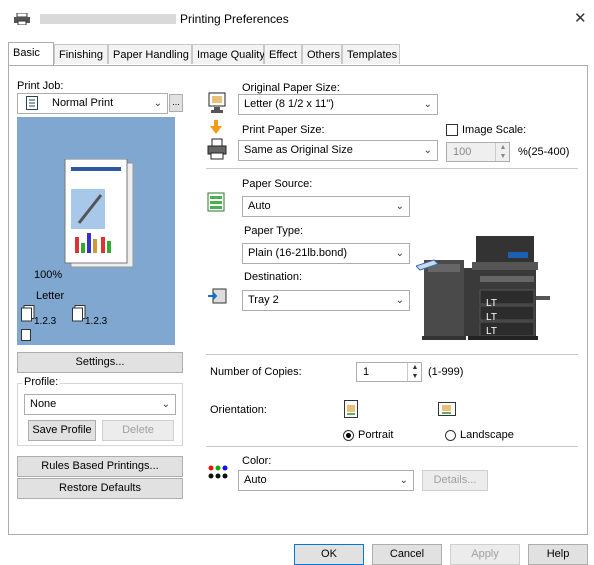 The image size is (594, 565). What do you see at coordinates (43, 404) in the screenshot?
I see `profile-value: None` at bounding box center [43, 404].